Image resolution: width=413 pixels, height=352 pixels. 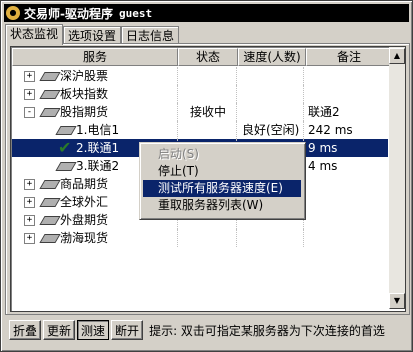 I want to click on row-status: 接收中, so click(x=208, y=112).